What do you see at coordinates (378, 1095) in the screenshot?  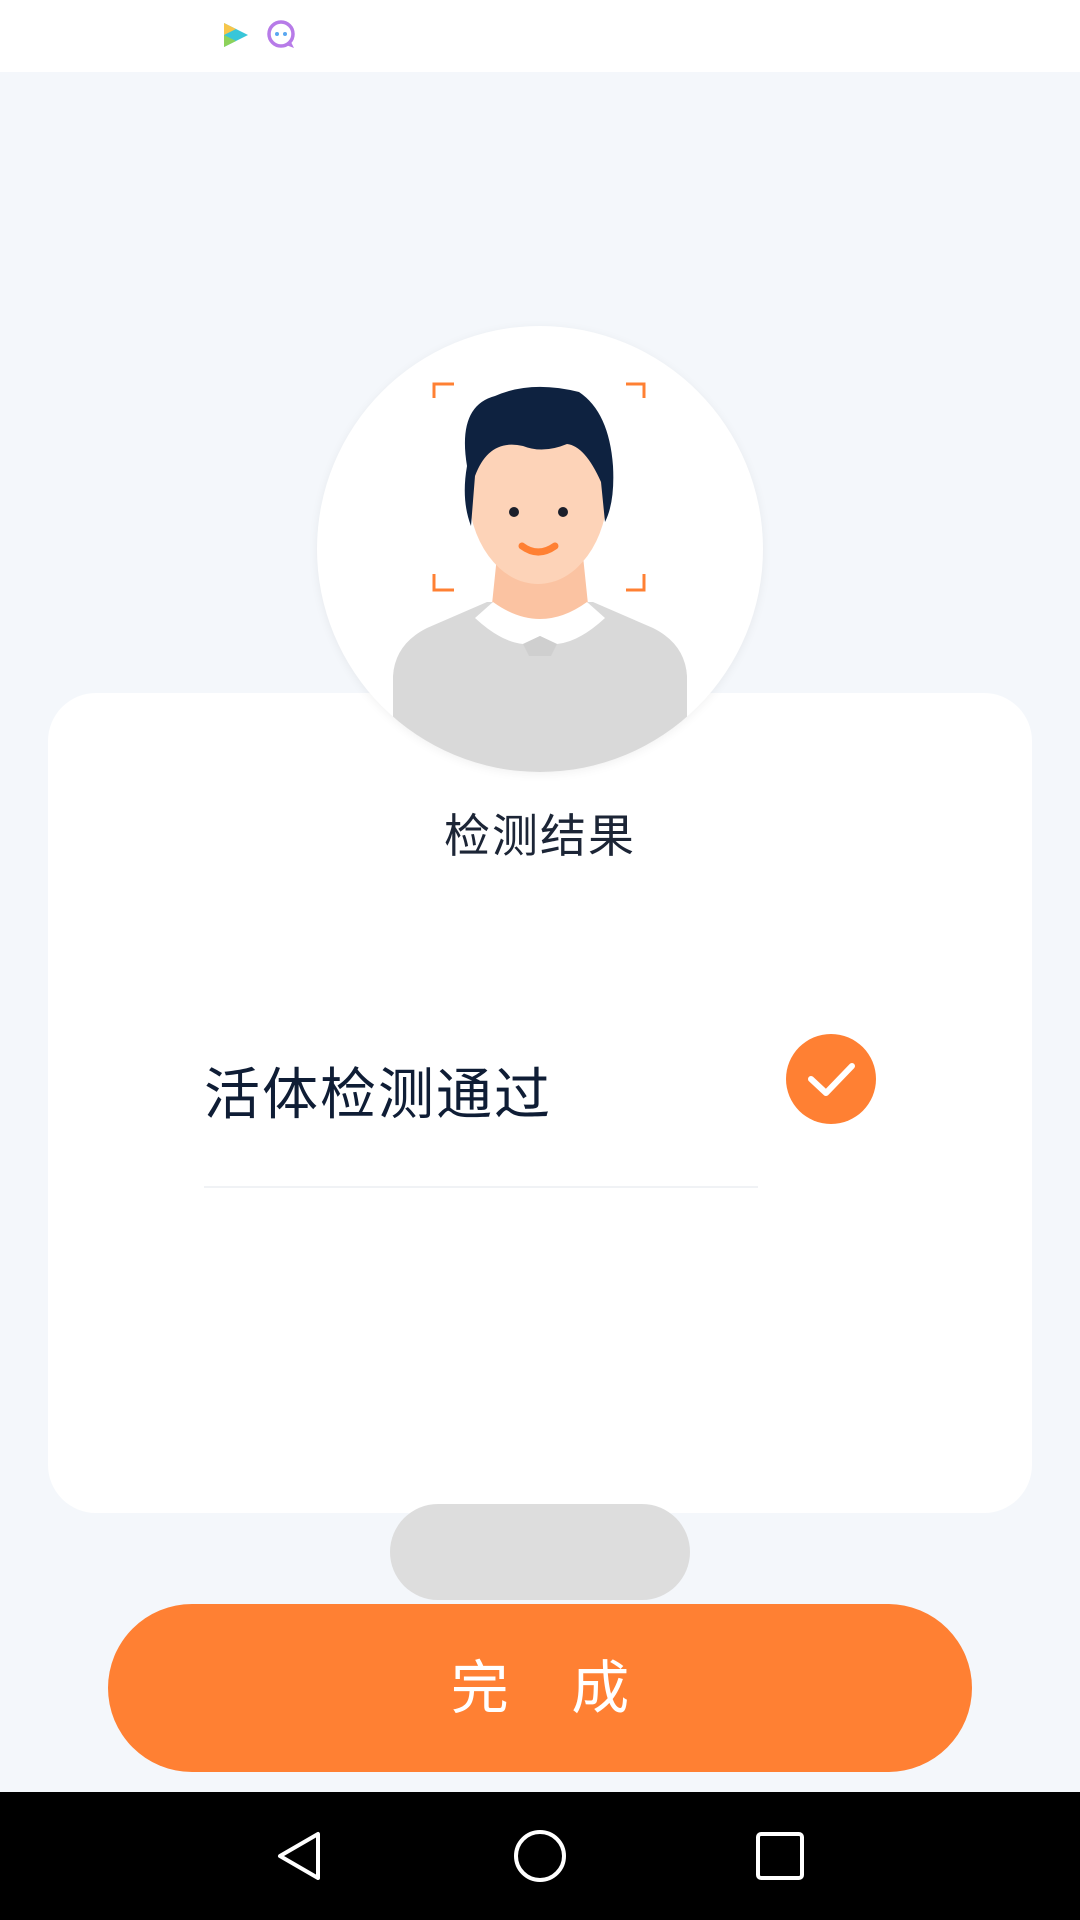 I see `liveness-status-label: 活体检测通过` at bounding box center [378, 1095].